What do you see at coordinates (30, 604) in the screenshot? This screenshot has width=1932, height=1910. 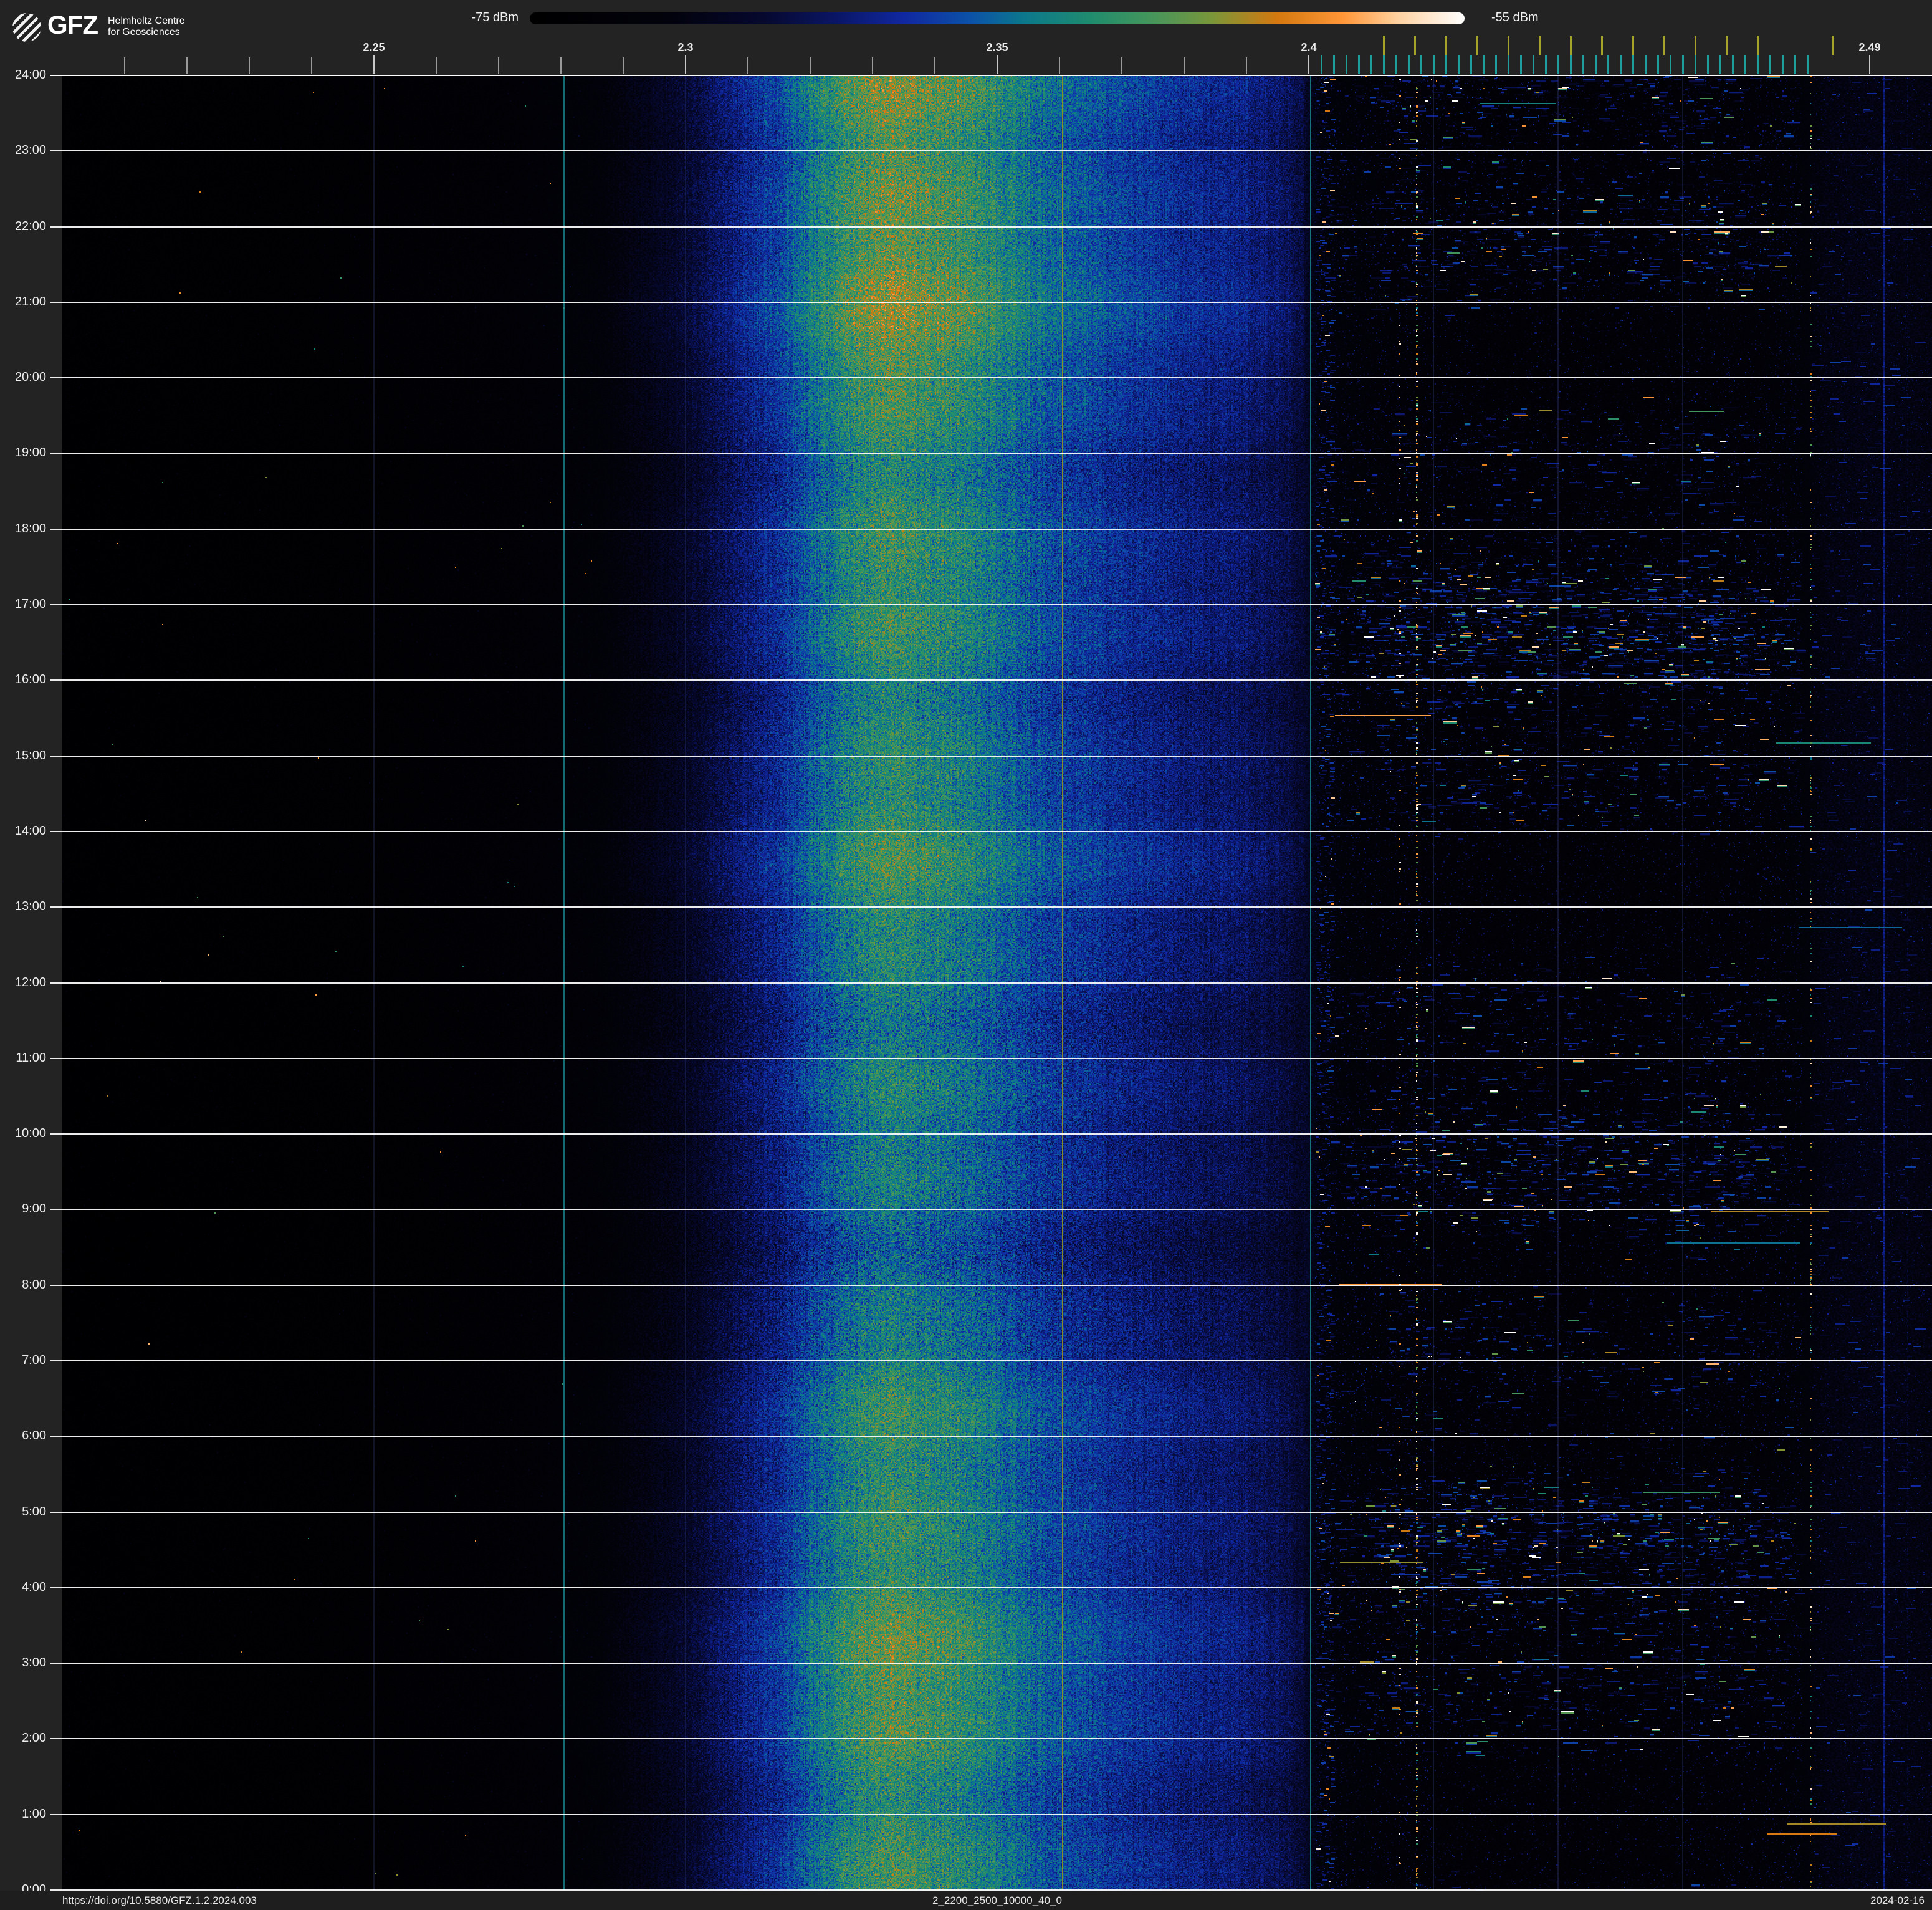 I see `hour-label: 17:00` at bounding box center [30, 604].